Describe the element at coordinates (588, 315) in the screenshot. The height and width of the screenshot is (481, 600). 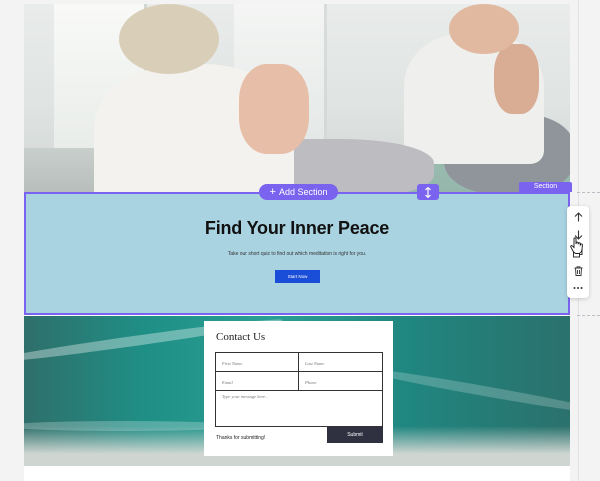
I see `section-bottom-guide` at that location.